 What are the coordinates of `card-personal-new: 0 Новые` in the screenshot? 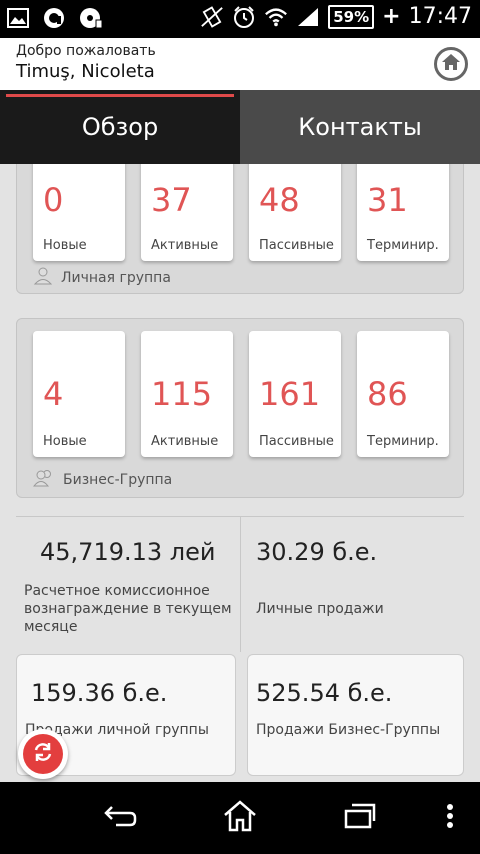 It's located at (79, 212).